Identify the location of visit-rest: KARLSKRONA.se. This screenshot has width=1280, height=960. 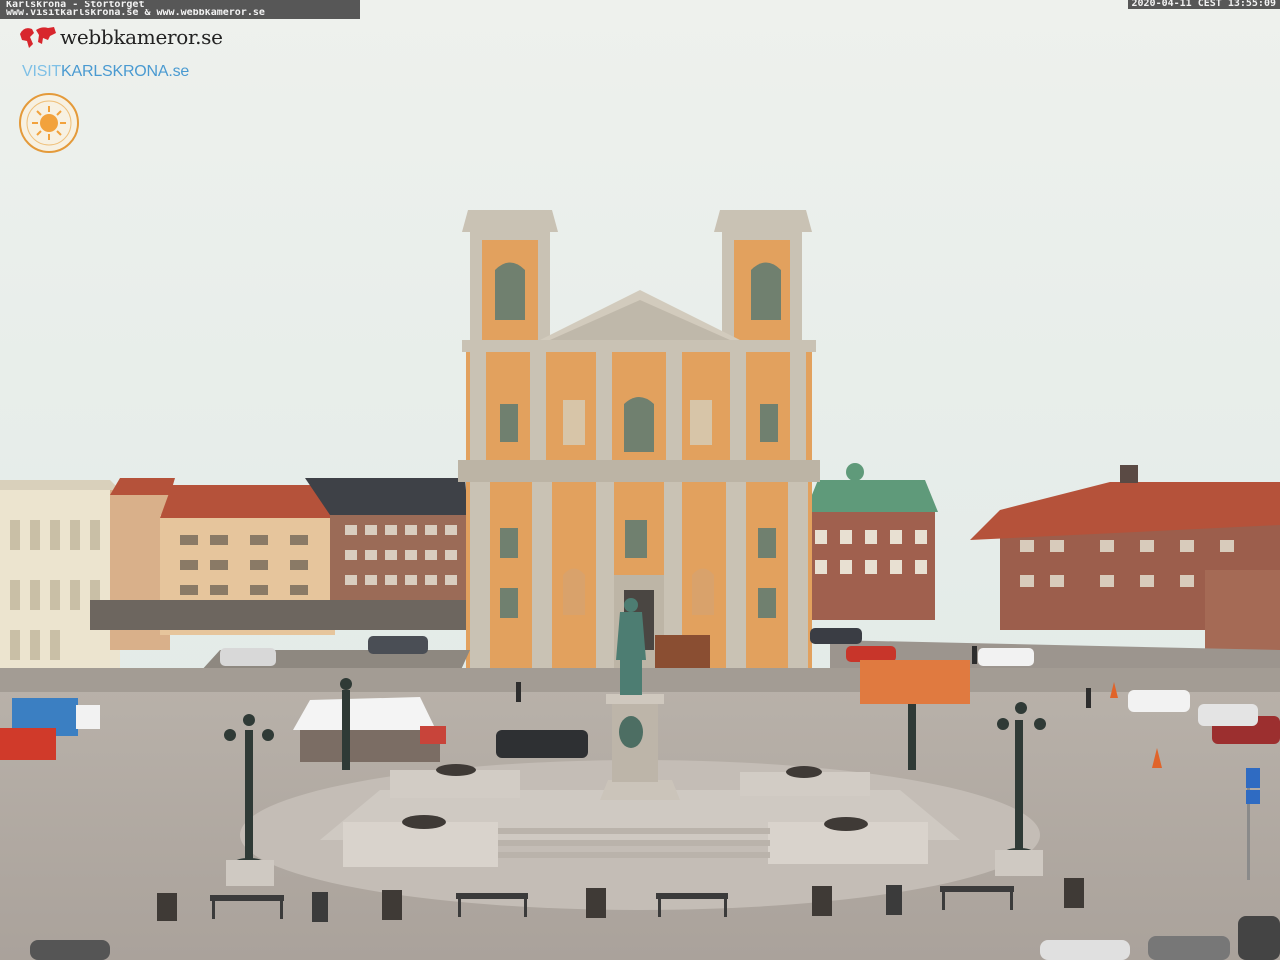
(125, 71).